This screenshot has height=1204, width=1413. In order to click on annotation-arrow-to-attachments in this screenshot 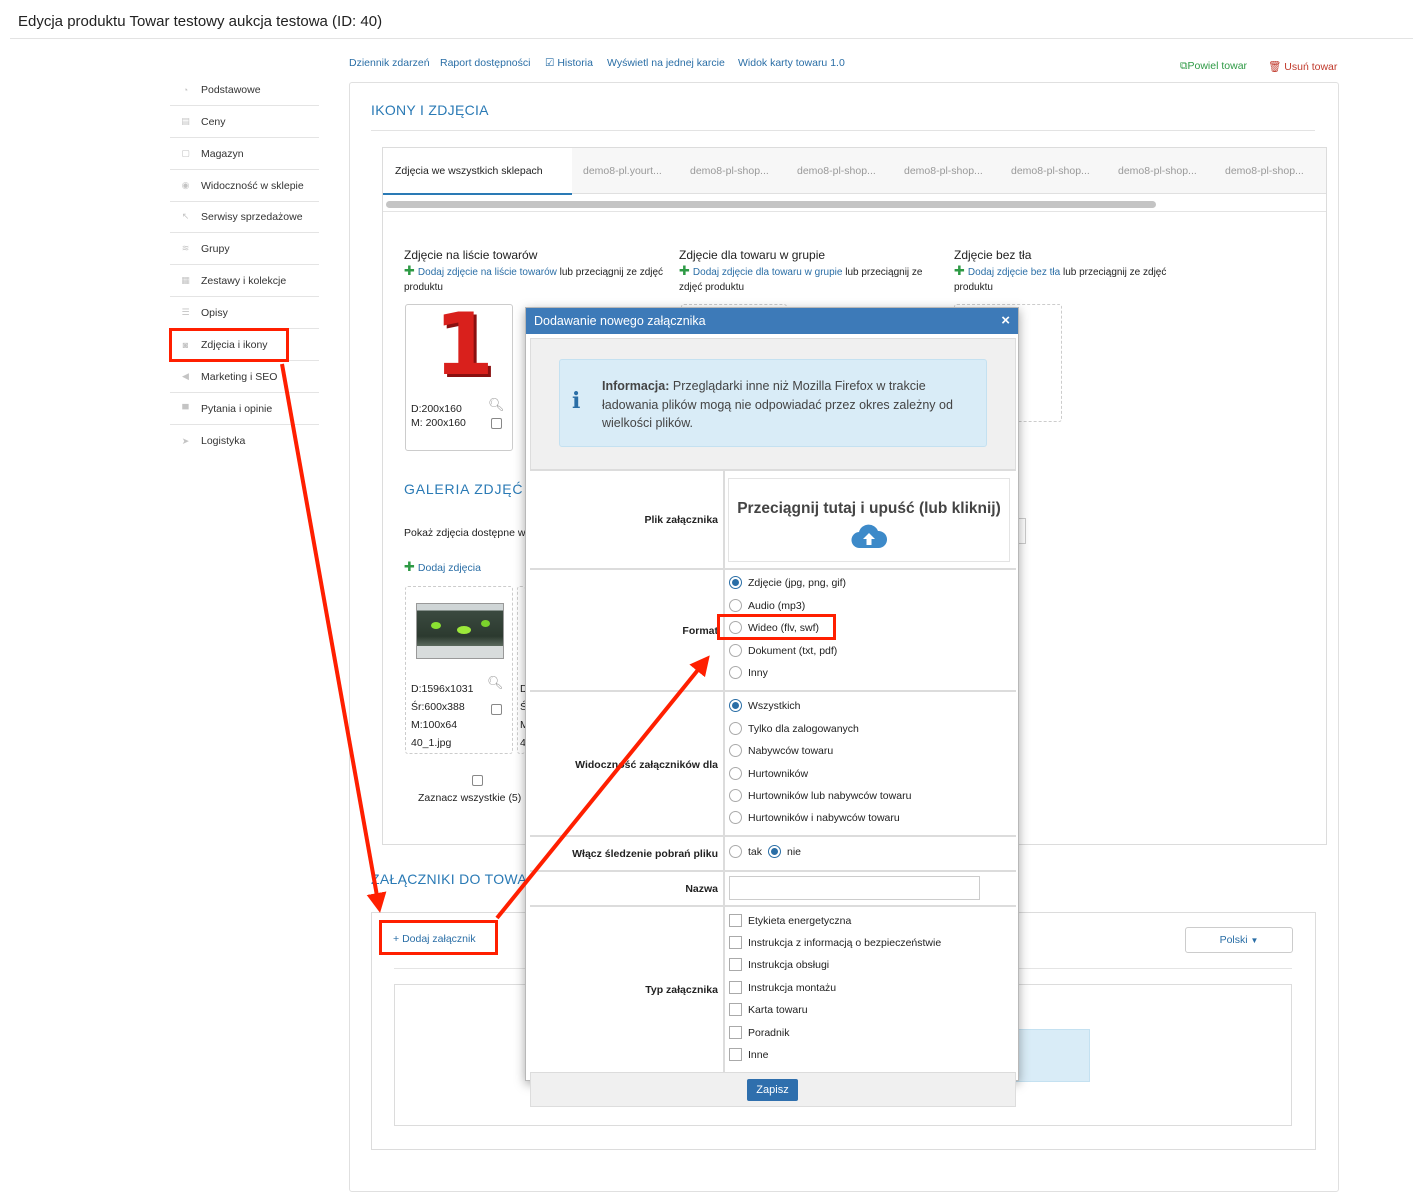, I will do `click(333, 638)`.